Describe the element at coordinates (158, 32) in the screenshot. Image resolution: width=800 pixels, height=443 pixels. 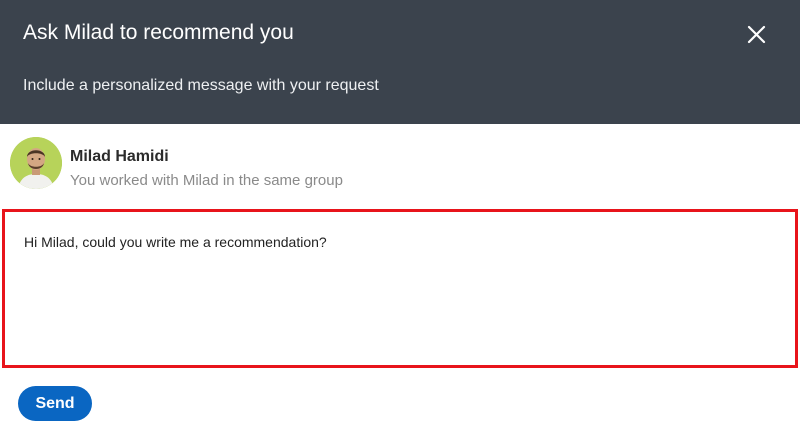
I see `dialog-title: Ask Milad to recommend you` at that location.